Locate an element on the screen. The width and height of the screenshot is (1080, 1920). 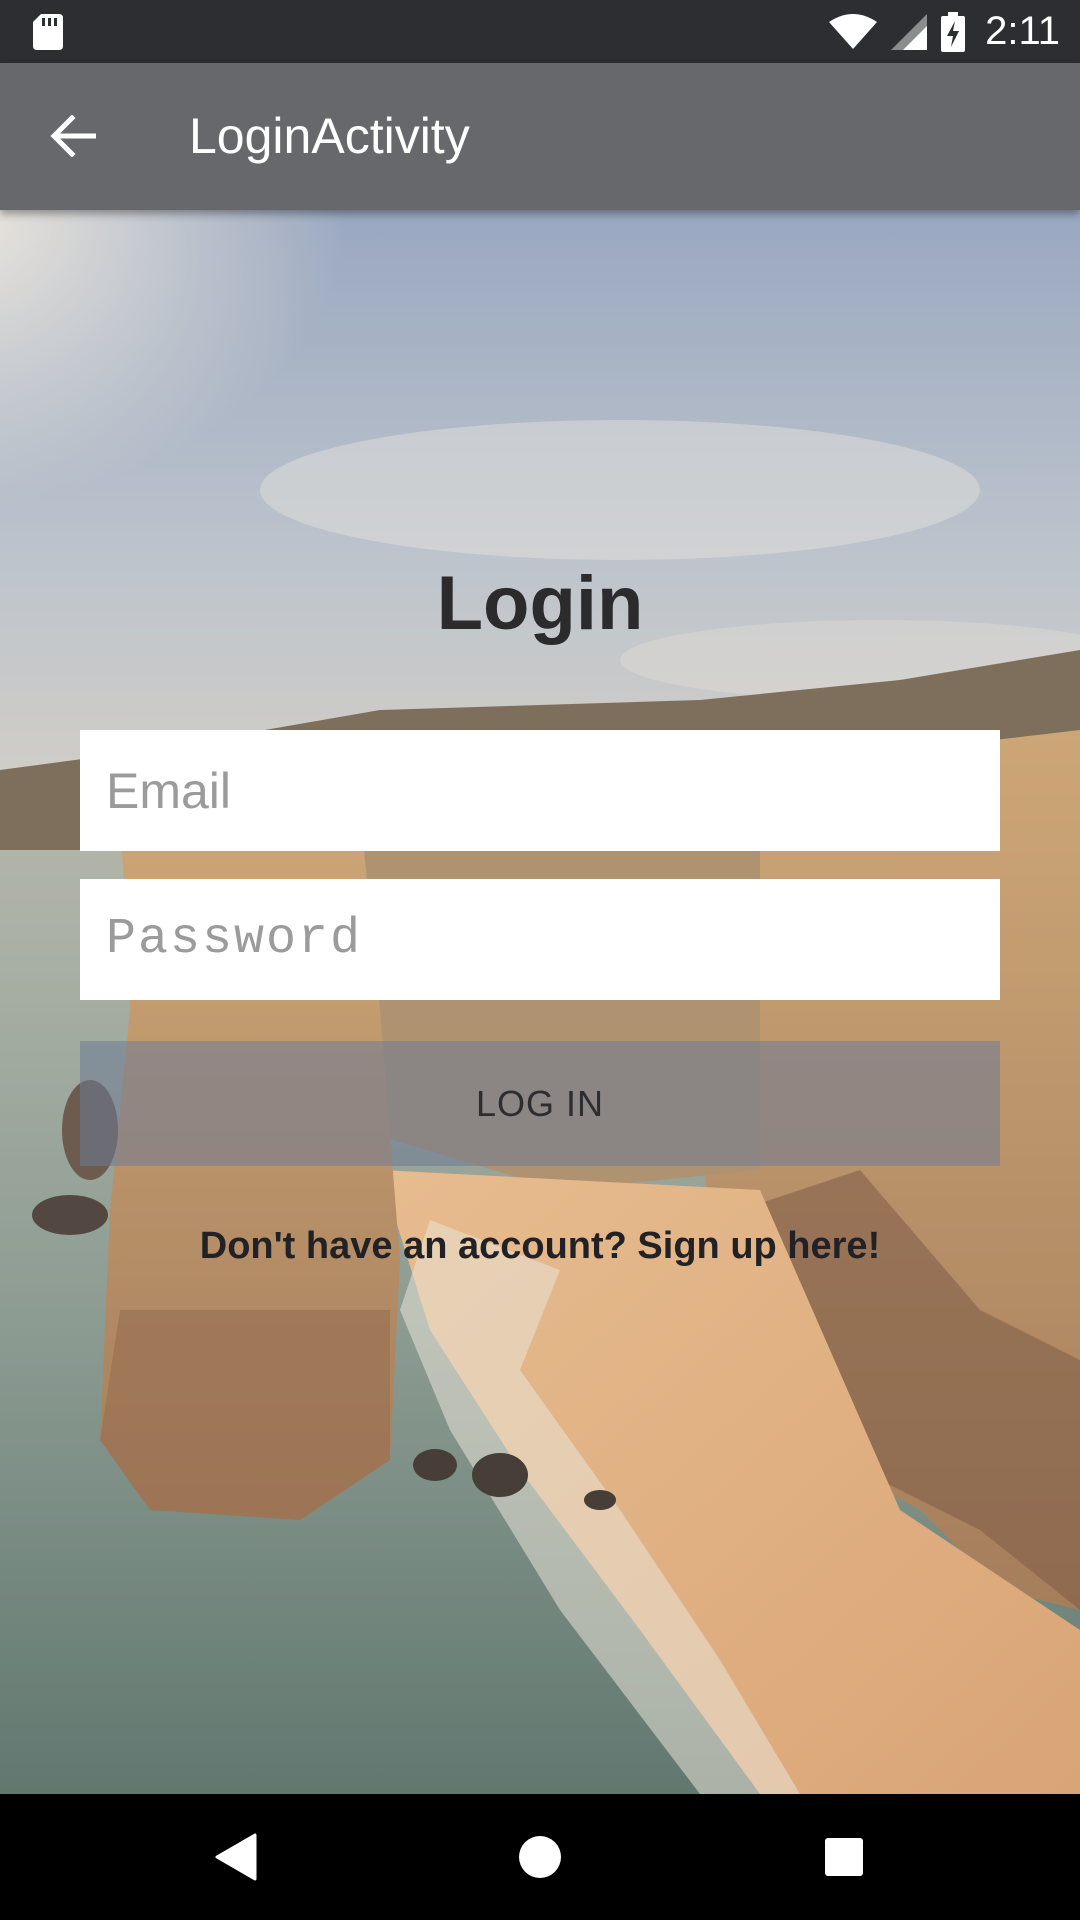
status-bar: 2:11 is located at coordinates (540, 31).